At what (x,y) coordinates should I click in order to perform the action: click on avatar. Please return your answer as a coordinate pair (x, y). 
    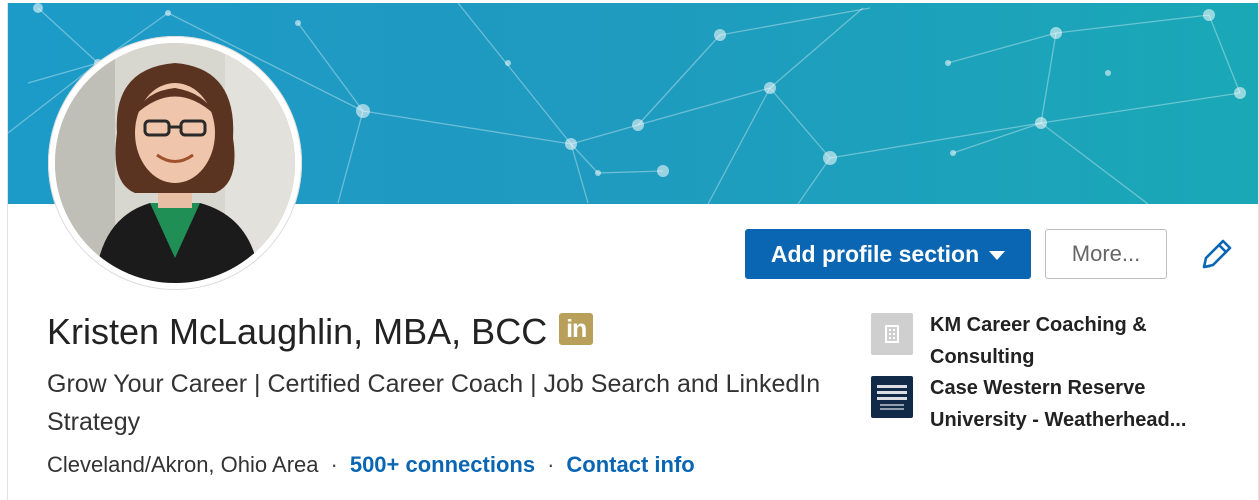
    Looking at the image, I should click on (175, 163).